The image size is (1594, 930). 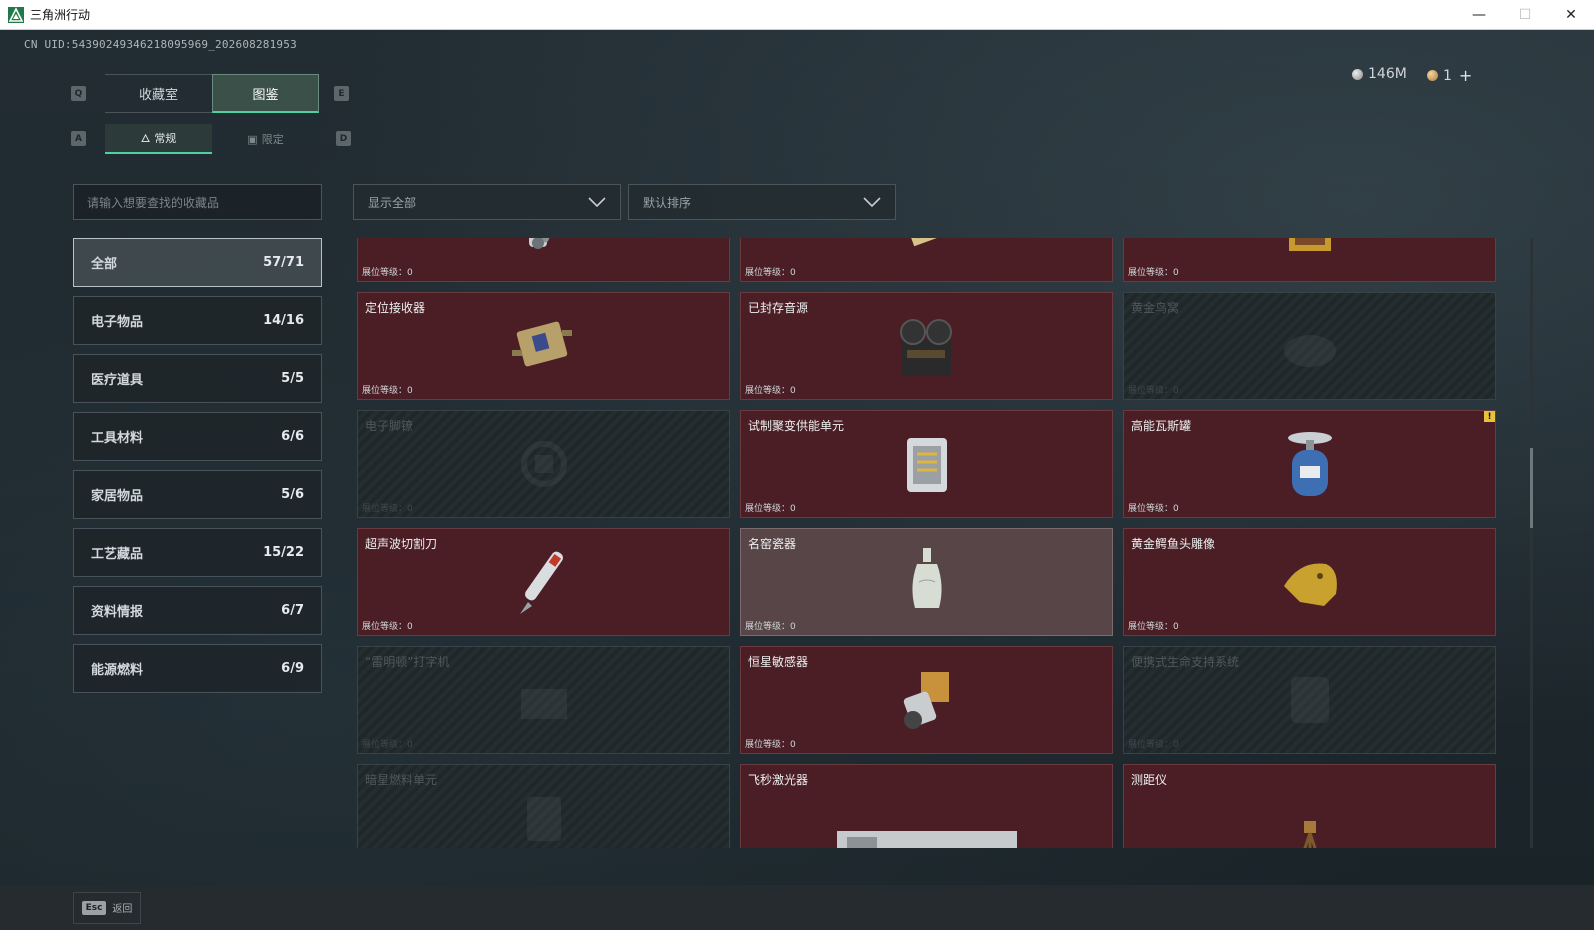 I want to click on gold-currency: 1 +, so click(x=1449, y=75).